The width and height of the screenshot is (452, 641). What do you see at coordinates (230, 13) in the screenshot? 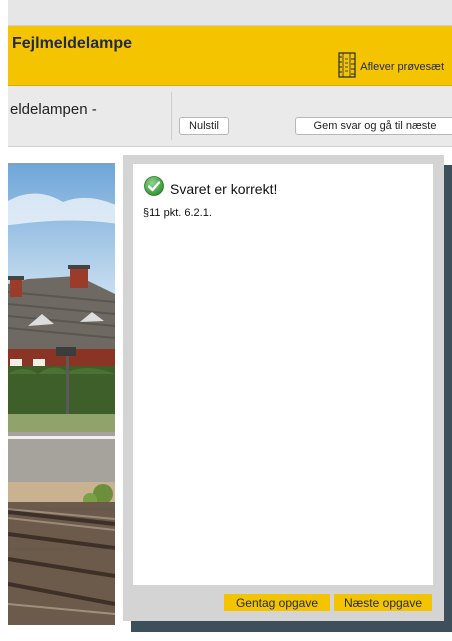
I see `top-strip` at bounding box center [230, 13].